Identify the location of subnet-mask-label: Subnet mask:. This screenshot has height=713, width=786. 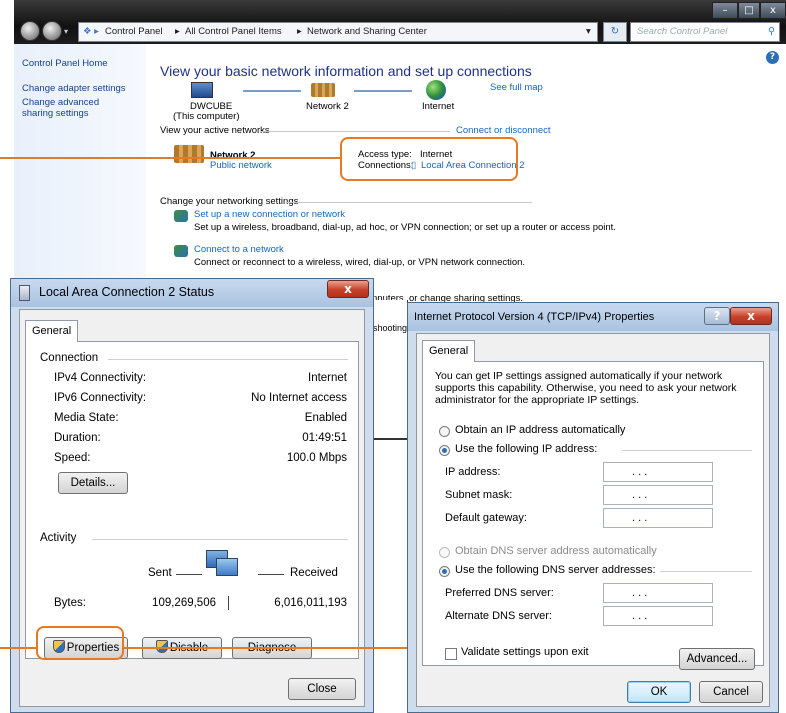
(479, 495).